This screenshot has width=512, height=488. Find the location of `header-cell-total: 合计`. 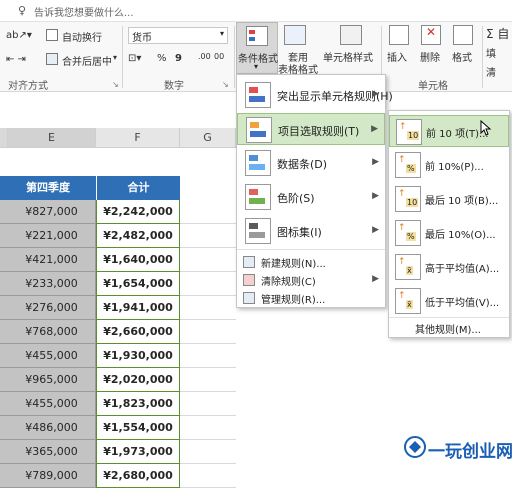

header-cell-total: 合计 is located at coordinates (138, 188).